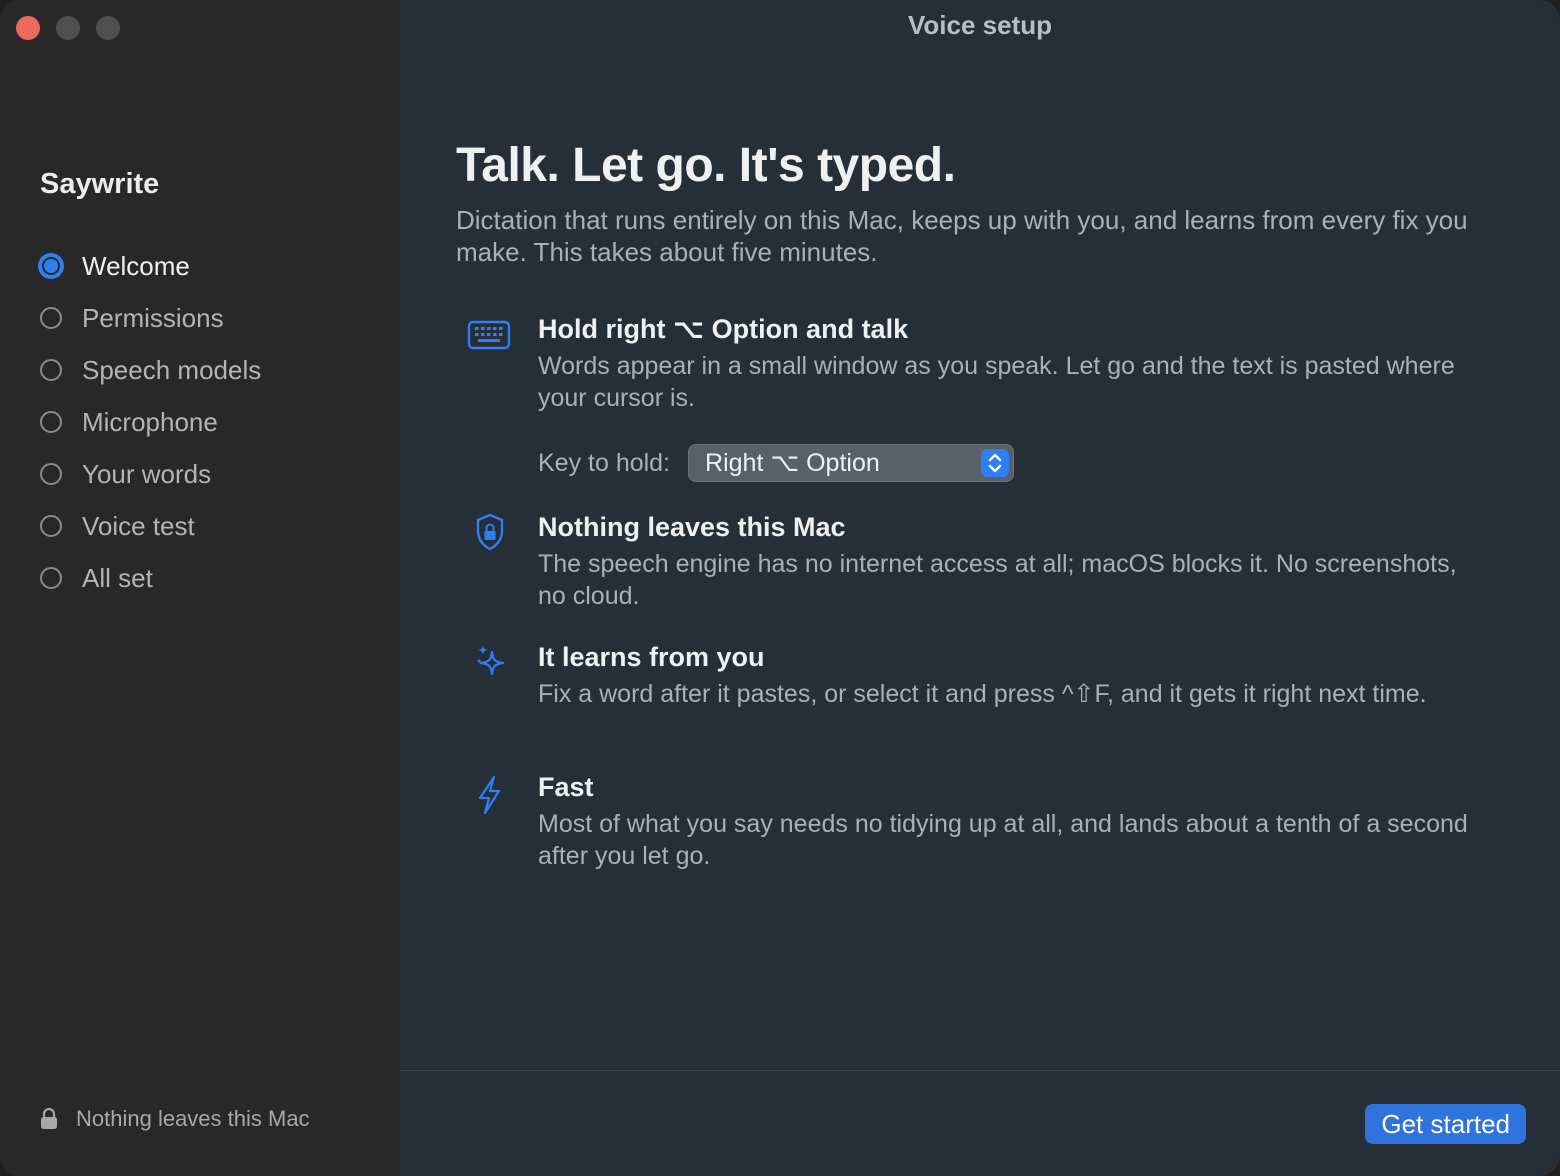  I want to click on step-welcome: Welcome, so click(149, 266).